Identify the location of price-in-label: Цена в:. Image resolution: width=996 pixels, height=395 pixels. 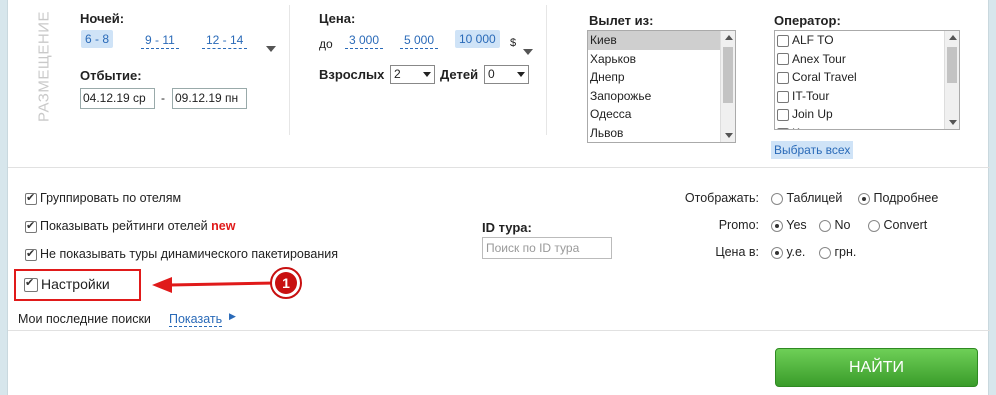
(737, 252).